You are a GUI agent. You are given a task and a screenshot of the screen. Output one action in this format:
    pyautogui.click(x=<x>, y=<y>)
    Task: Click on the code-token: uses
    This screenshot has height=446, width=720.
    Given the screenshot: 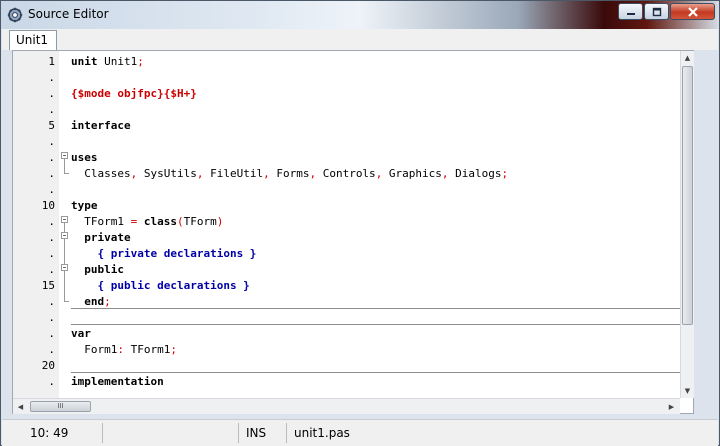 What is the action you would take?
    pyautogui.click(x=84, y=157)
    